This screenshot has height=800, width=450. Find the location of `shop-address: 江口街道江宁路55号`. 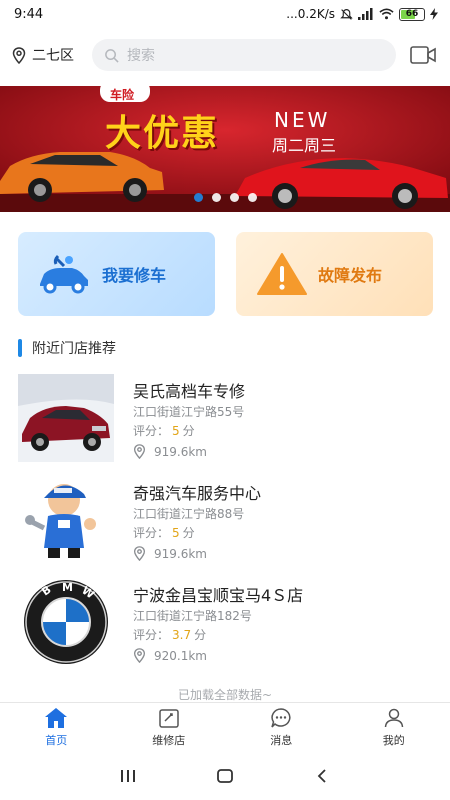

shop-address: 江口街道江宁路55号 is located at coordinates (189, 412).